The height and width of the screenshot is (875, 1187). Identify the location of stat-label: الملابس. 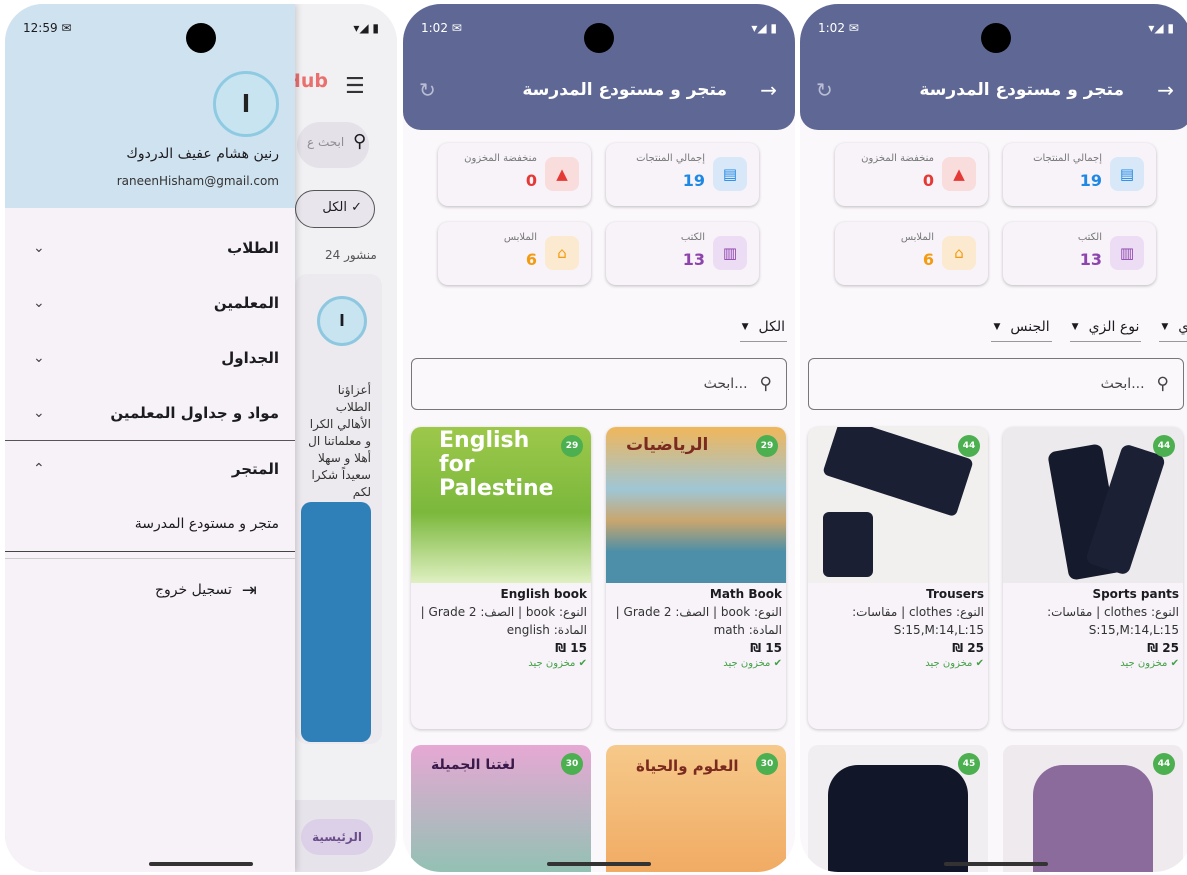
(917, 237).